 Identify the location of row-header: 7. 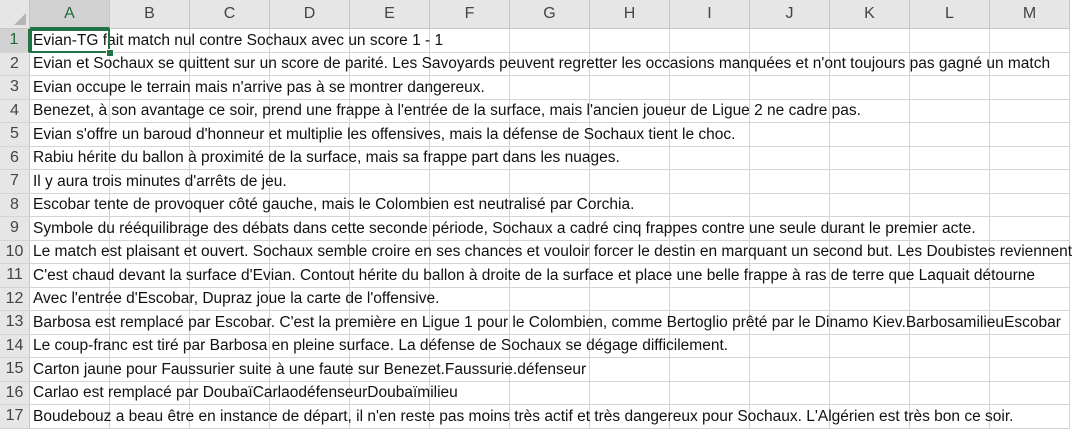
(15, 182).